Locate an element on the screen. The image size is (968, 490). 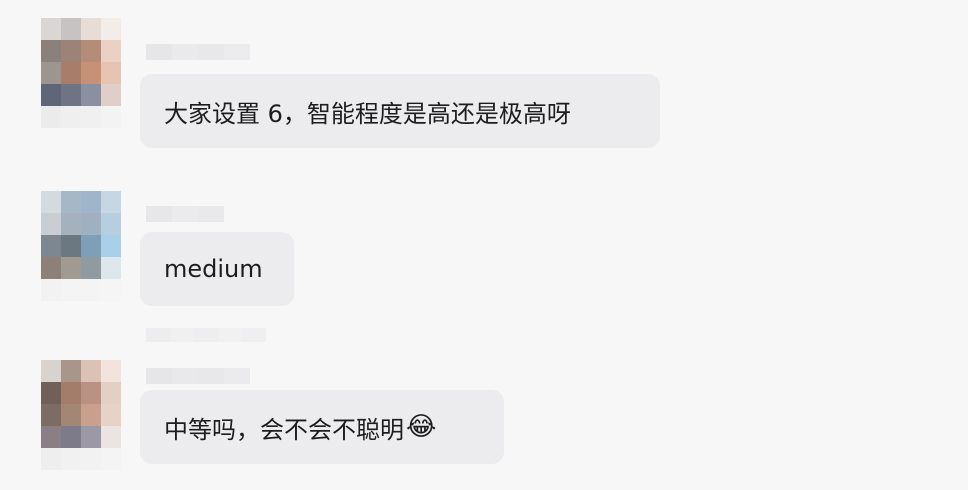
message-bubble: medium is located at coordinates (217, 269).